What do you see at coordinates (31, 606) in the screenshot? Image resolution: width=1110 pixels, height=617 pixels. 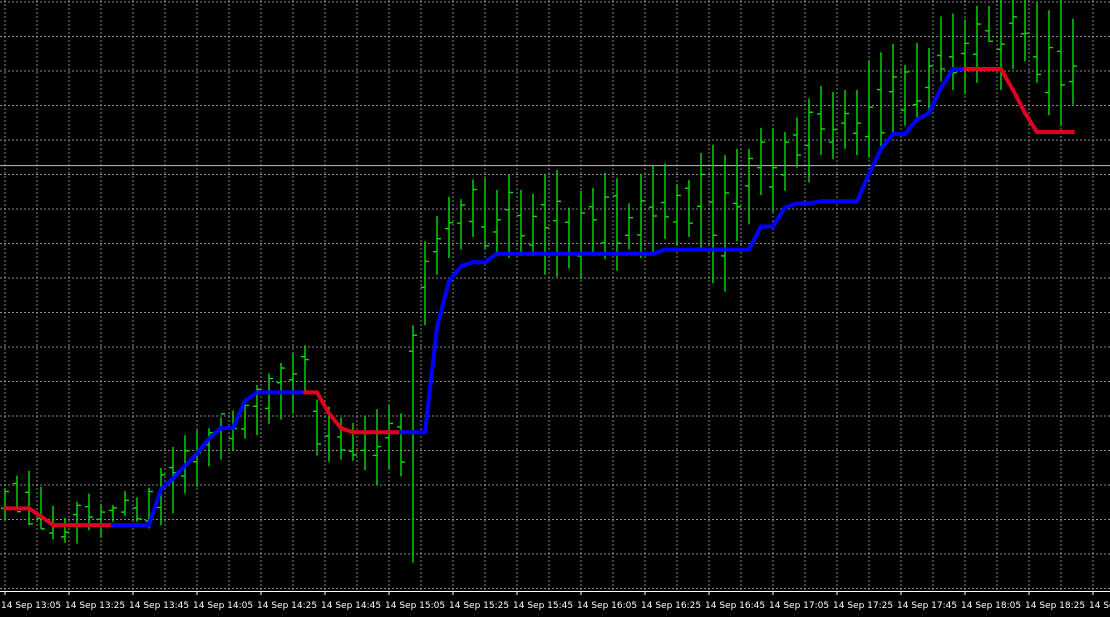 I see `time-axis-tick-label: 14 Sep 13:05` at bounding box center [31, 606].